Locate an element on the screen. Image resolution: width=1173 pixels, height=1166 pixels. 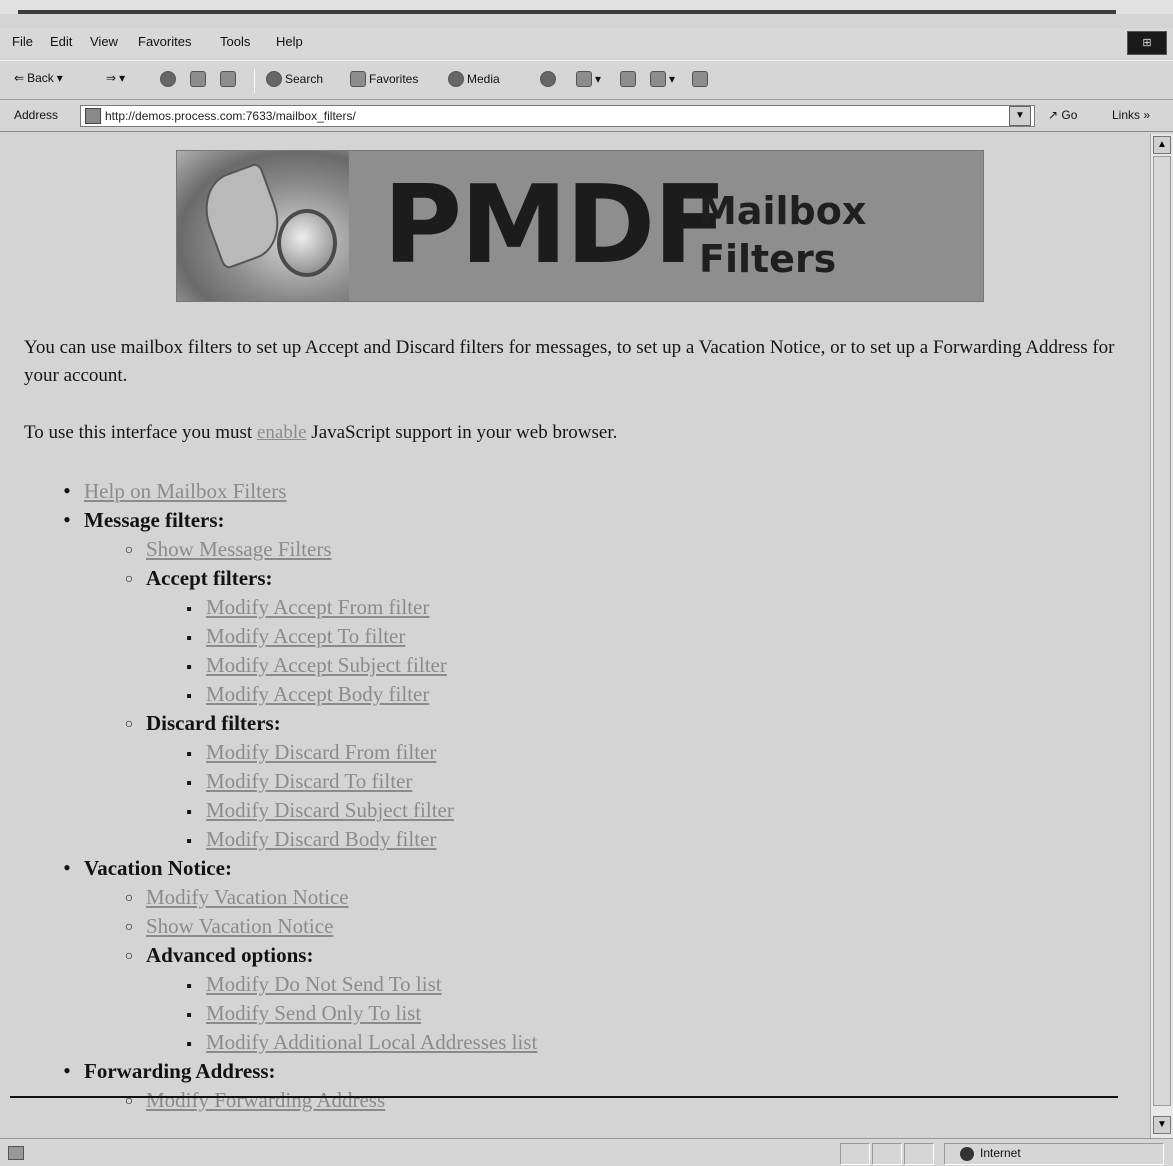
home-button is located at coordinates (228, 79).